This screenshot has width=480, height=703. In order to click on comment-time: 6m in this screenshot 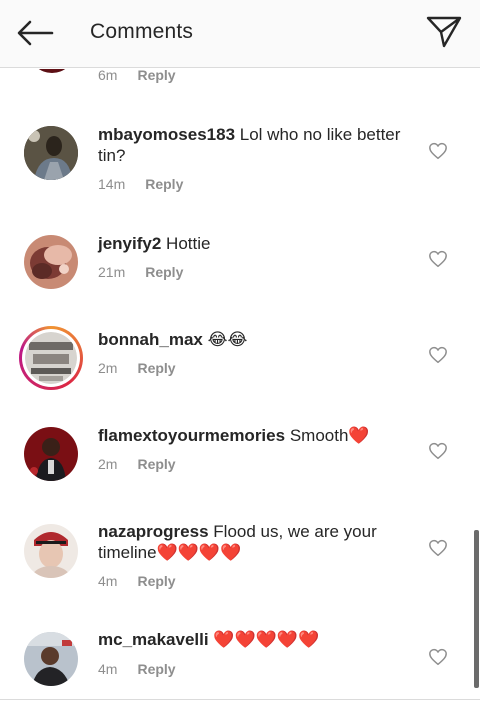, I will do `click(108, 76)`.